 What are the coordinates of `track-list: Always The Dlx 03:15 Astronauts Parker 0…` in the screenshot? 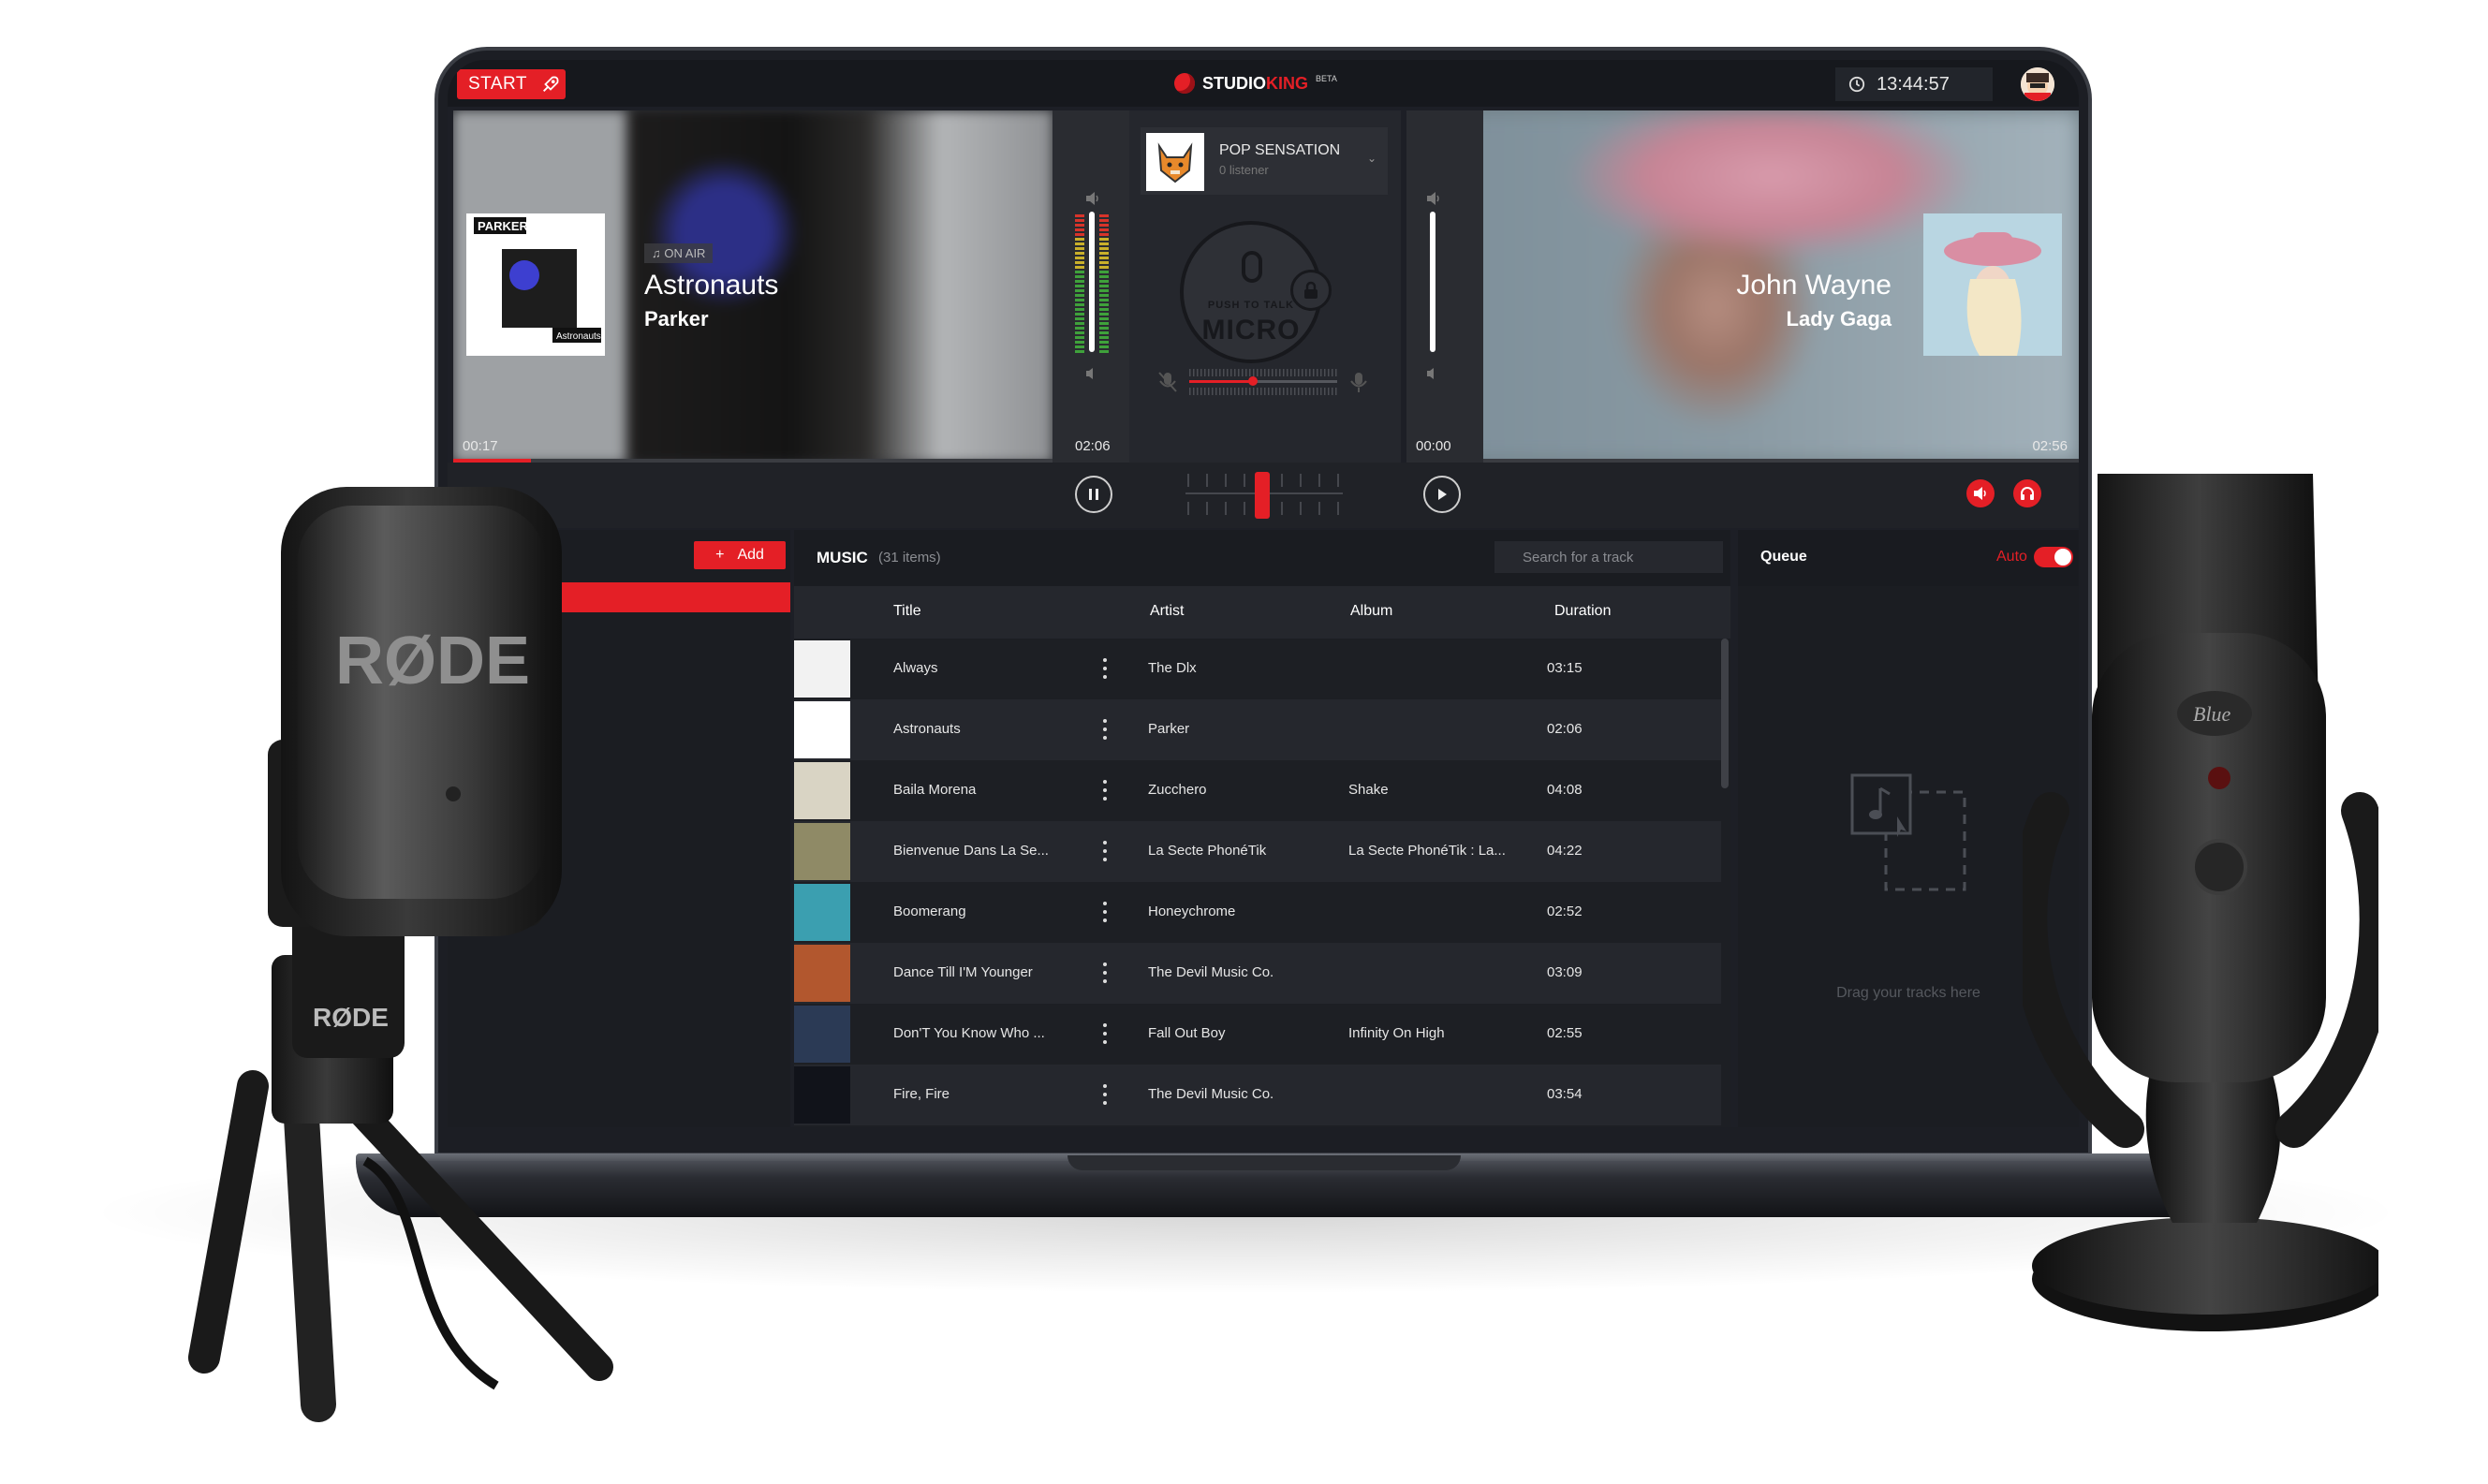 It's located at (1257, 883).